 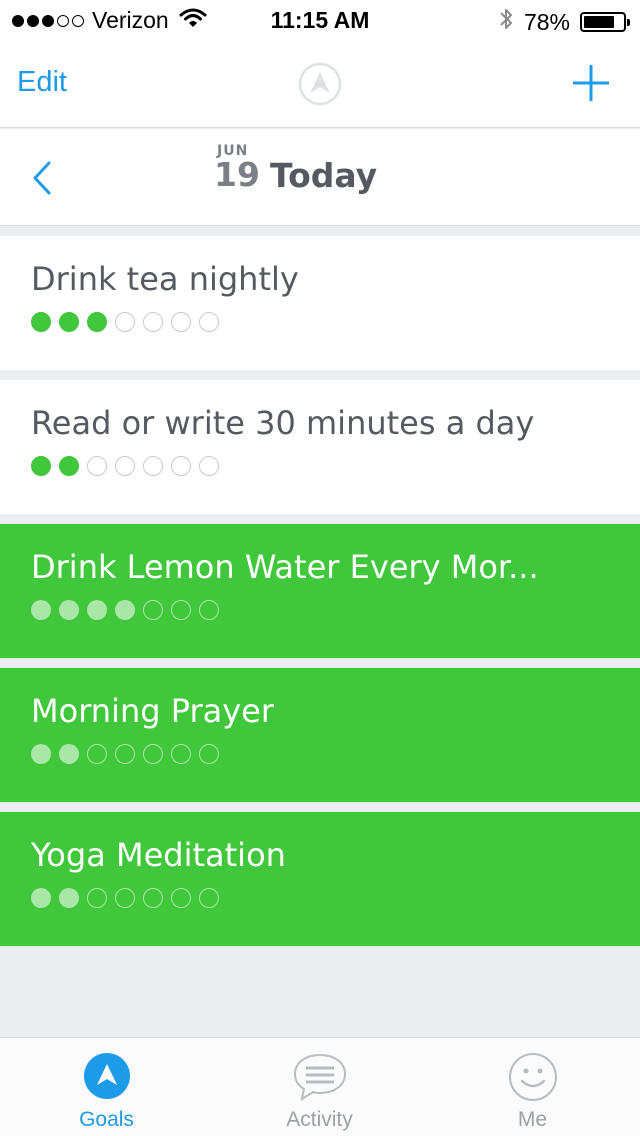 I want to click on tab-goals: Goals, so click(x=106, y=1087).